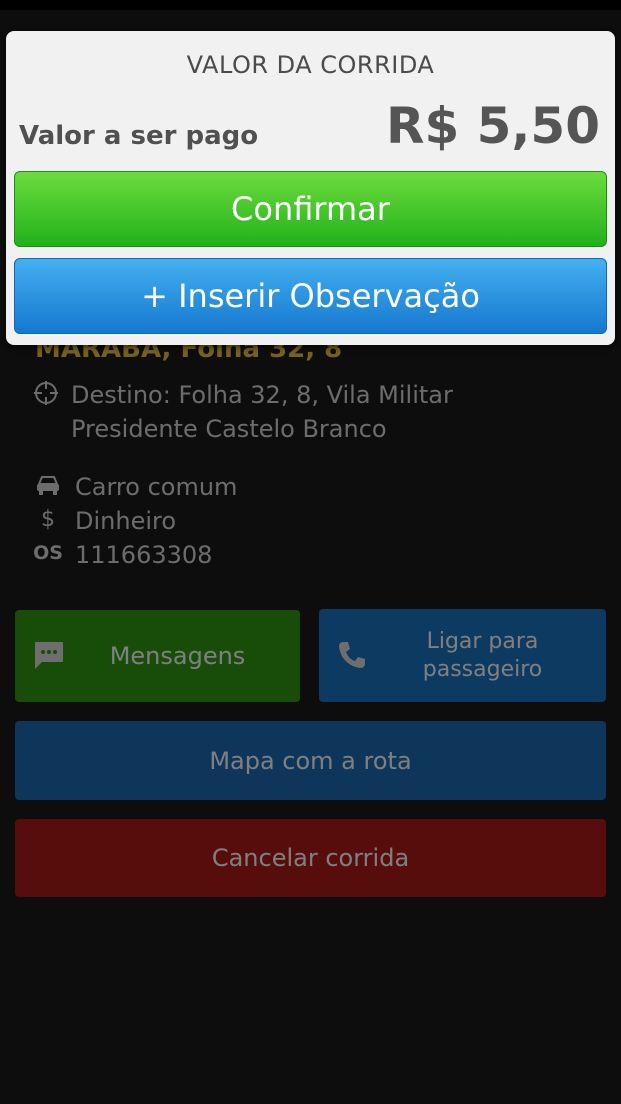  I want to click on add-observation-label: + Inserir Observação, so click(310, 296).